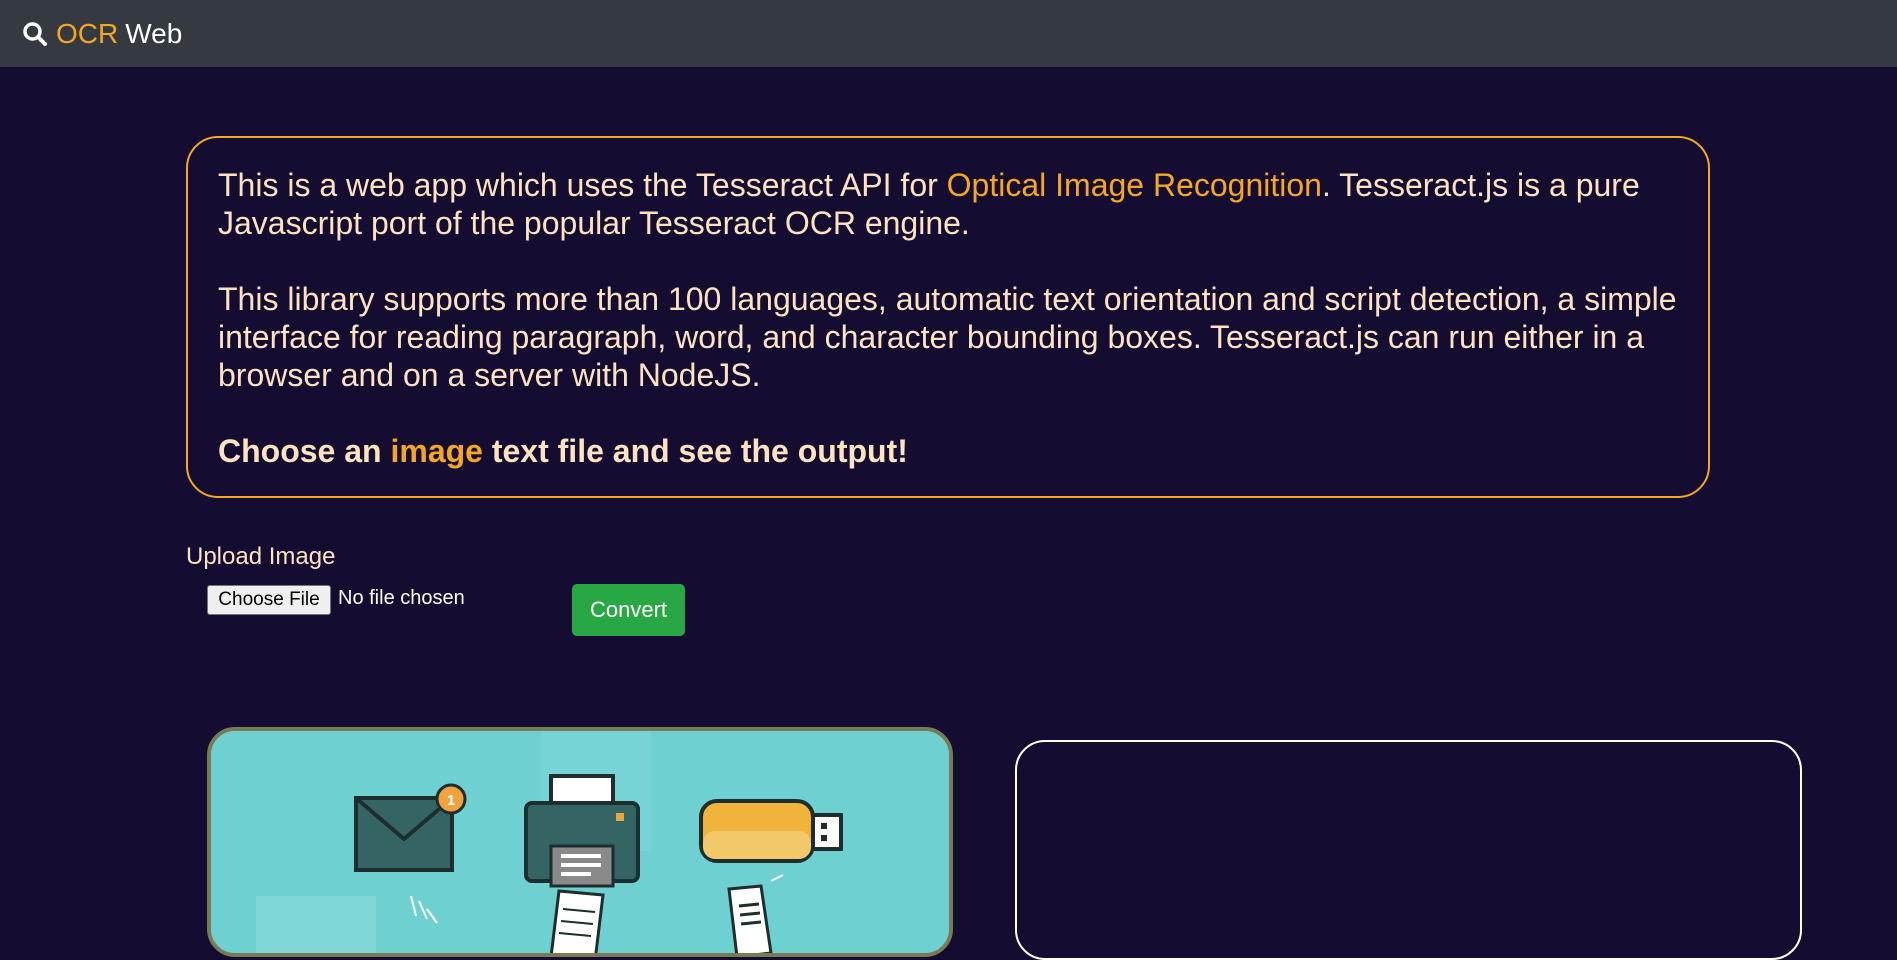 Image resolution: width=1897 pixels, height=960 pixels. I want to click on brand-link: OCR Web, so click(102, 34).